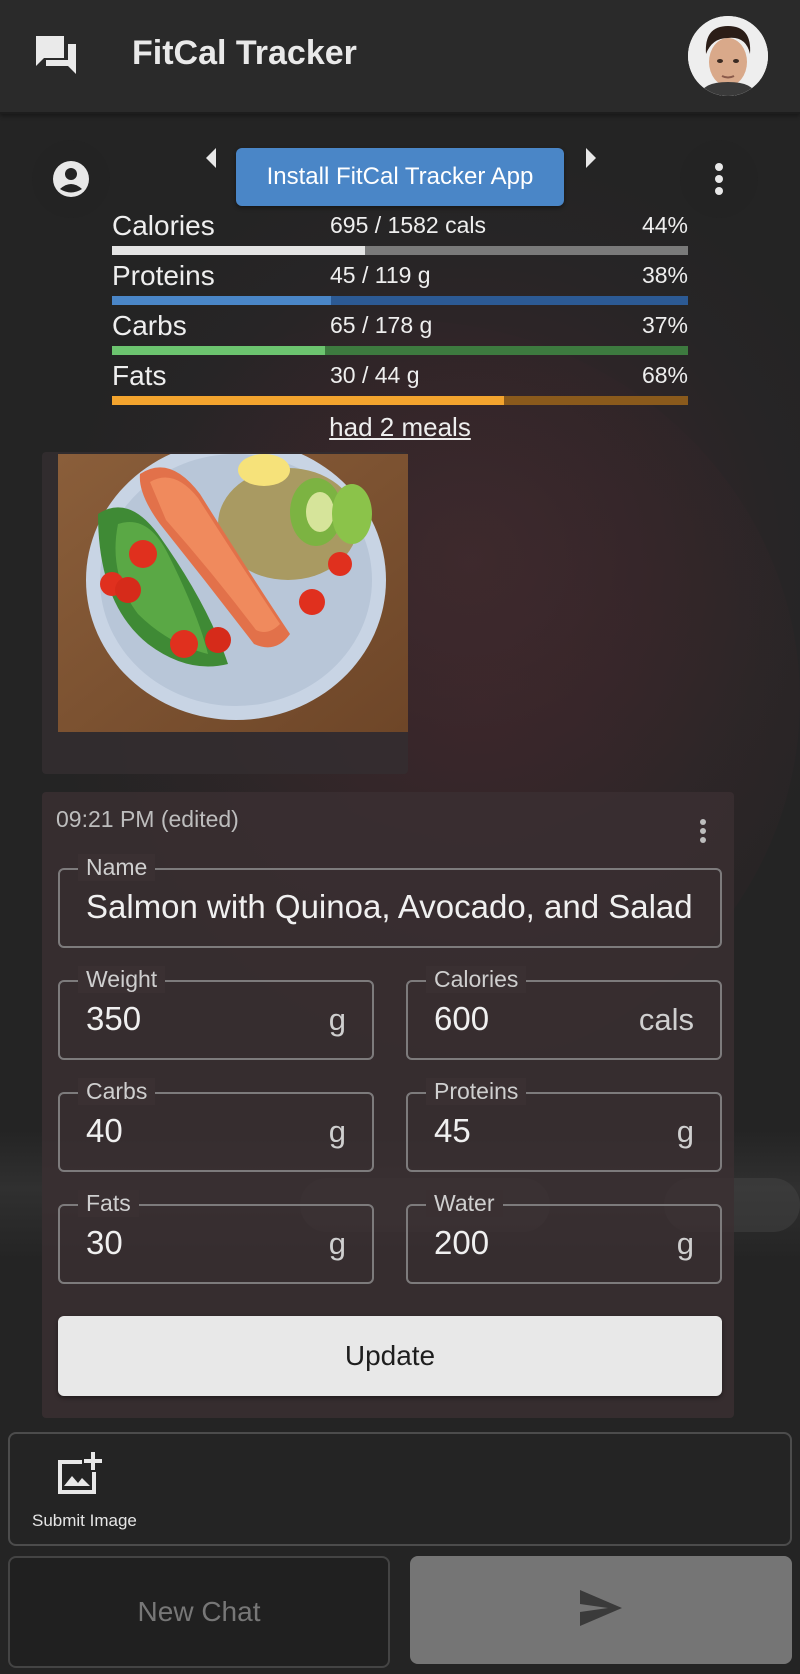 This screenshot has height=1674, width=800. I want to click on weight-field: Weight 350 g, so click(216, 1013).